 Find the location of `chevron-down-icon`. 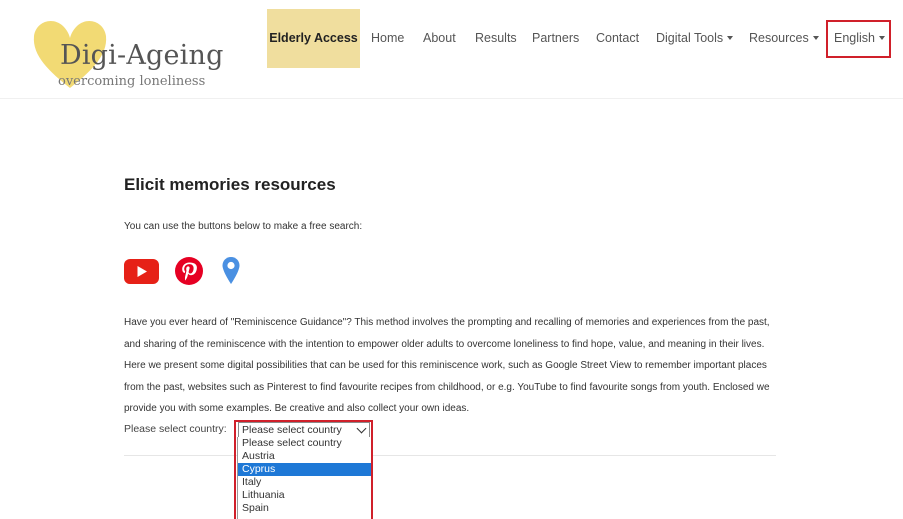

chevron-down-icon is located at coordinates (361, 428).